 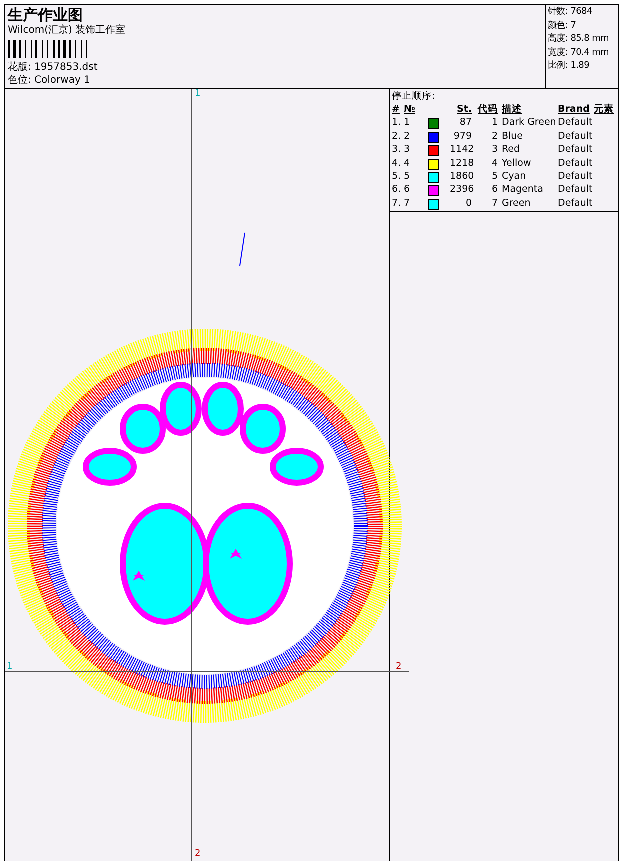 What do you see at coordinates (468, 203) in the screenshot?
I see `table-cell-text: 0` at bounding box center [468, 203].